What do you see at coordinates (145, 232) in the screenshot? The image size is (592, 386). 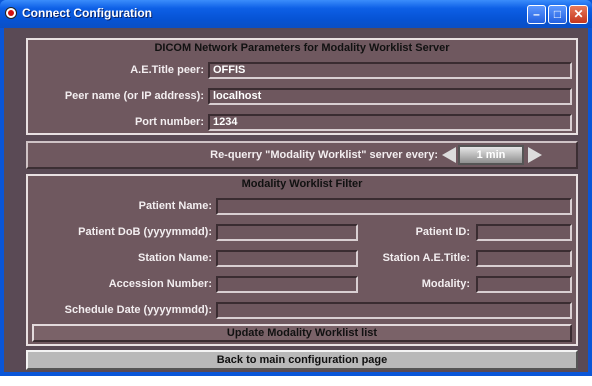 I see `patient-dob-label: Patient DoB (yyyymmdd):` at bounding box center [145, 232].